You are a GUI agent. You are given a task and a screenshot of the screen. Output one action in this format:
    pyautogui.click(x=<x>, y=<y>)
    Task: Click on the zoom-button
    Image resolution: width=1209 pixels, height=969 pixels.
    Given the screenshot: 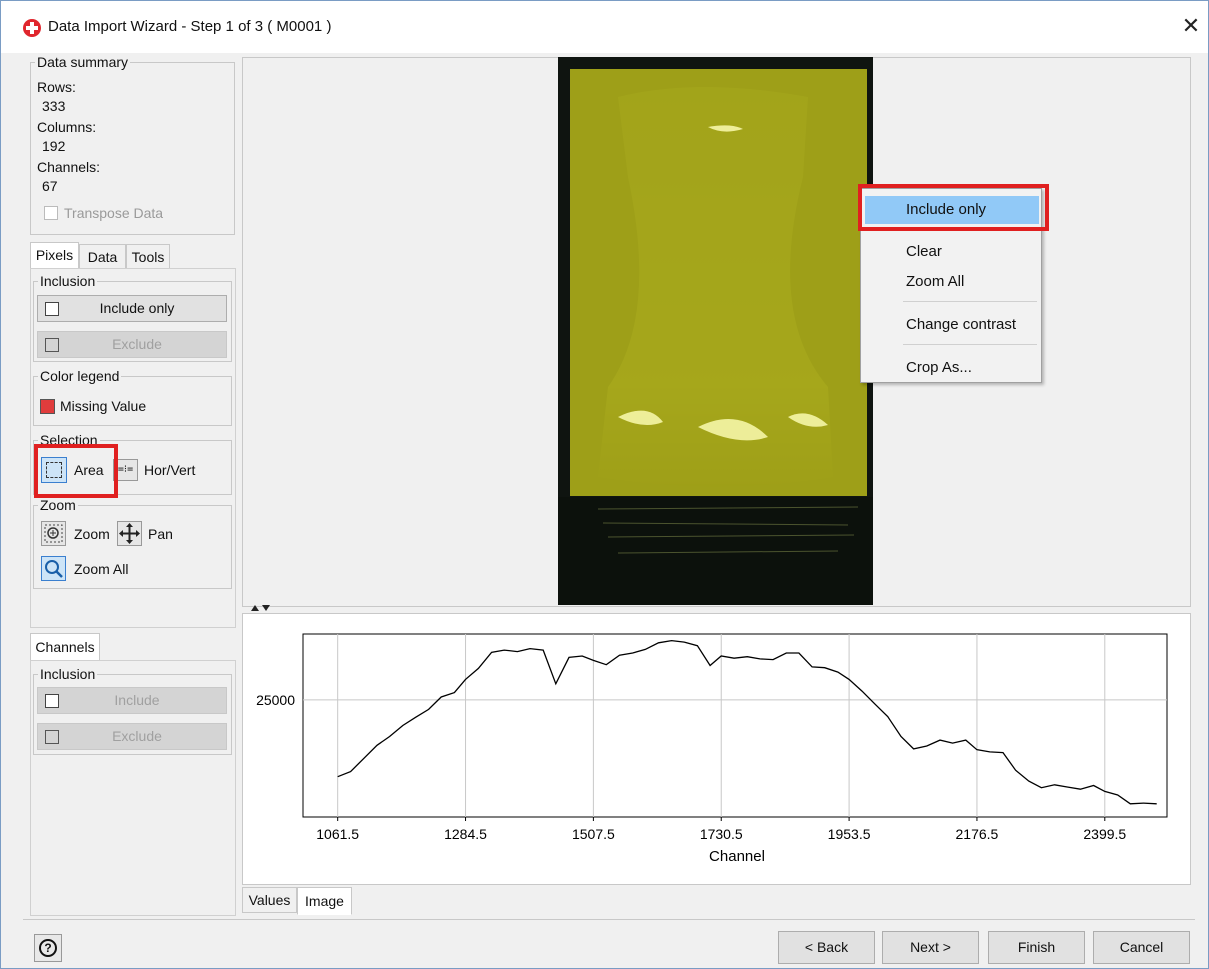 What is the action you would take?
    pyautogui.click(x=53, y=533)
    